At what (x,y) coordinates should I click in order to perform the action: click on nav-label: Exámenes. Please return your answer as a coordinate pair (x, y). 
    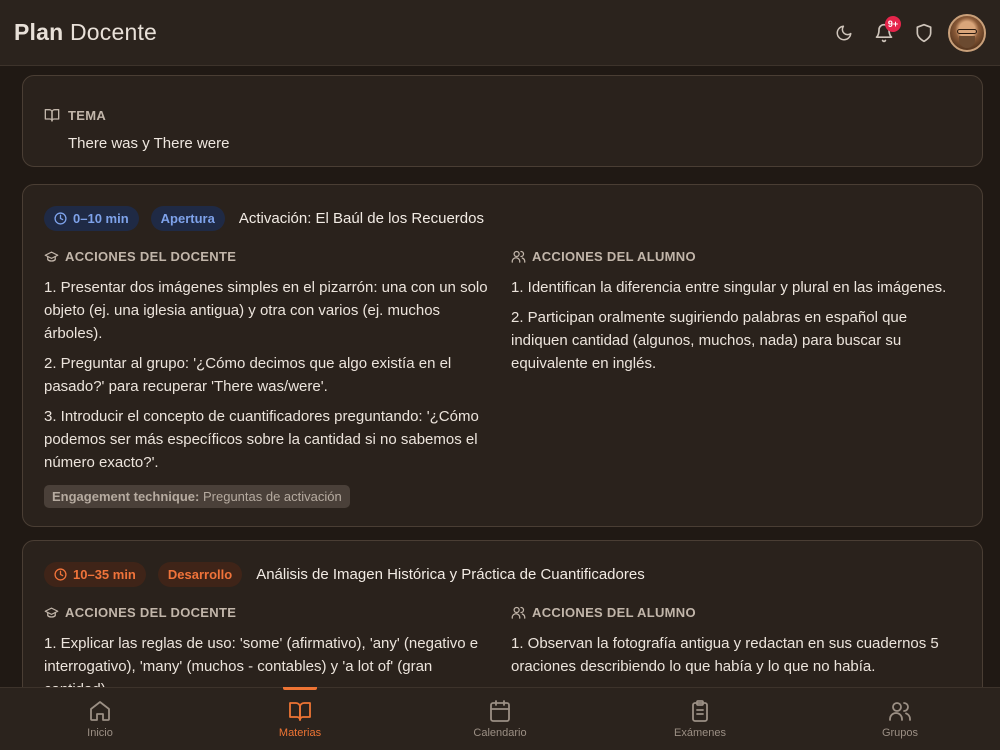
    Looking at the image, I should click on (700, 733).